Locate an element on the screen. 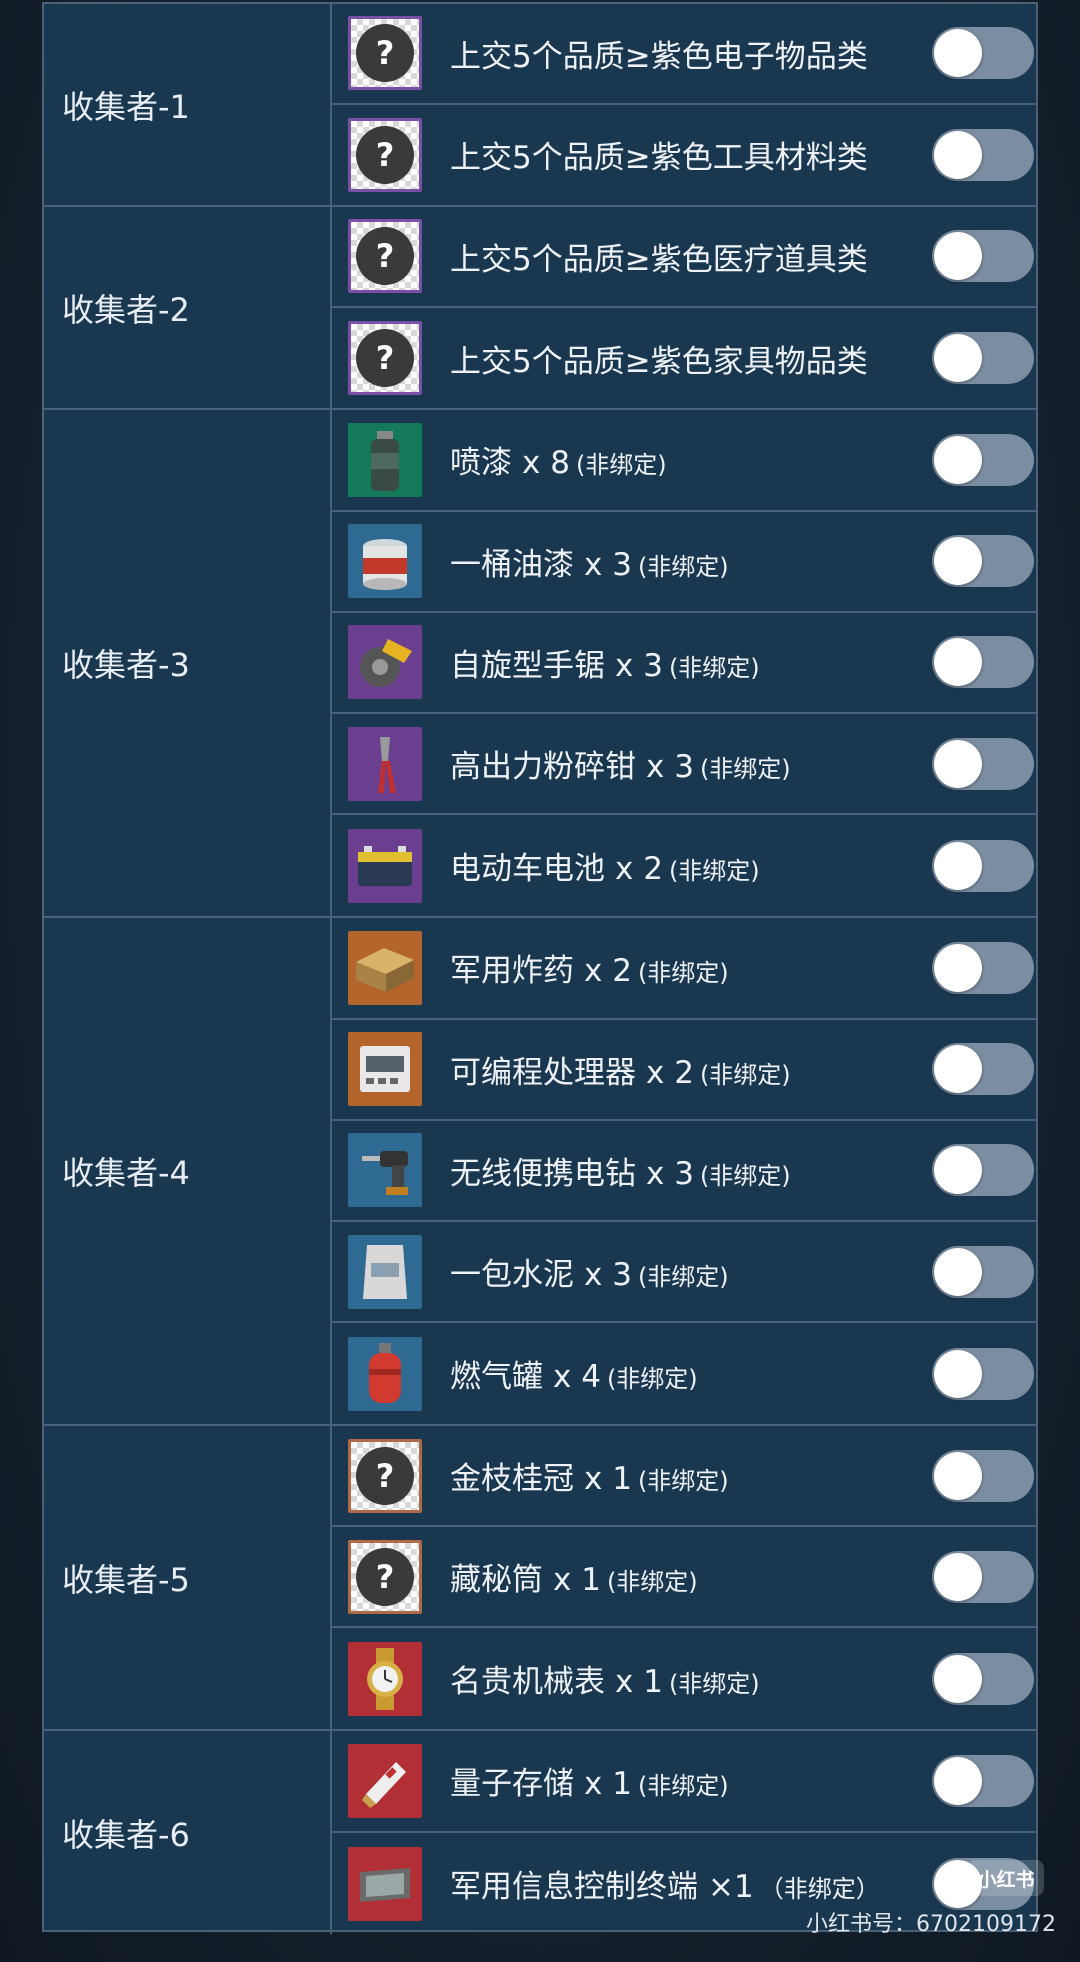 The width and height of the screenshot is (1080, 1962). item-row: ? 上交5个品质≥紫色家具物品类 is located at coordinates (684, 358).